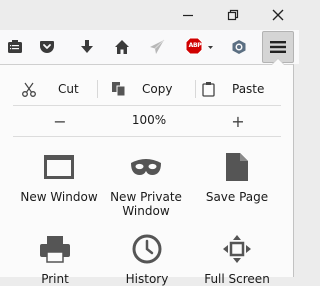  I want to click on new-window-button: New Window, so click(59, 177).